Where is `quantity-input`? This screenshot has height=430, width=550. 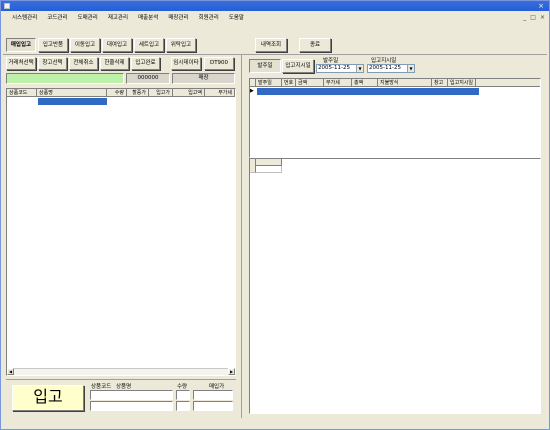 quantity-input is located at coordinates (183, 395).